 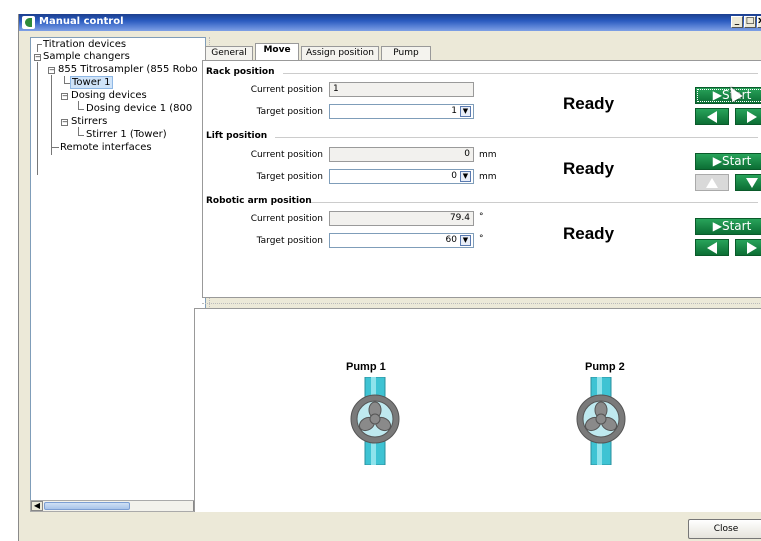 I want to click on tab-general: General, so click(x=229, y=53).